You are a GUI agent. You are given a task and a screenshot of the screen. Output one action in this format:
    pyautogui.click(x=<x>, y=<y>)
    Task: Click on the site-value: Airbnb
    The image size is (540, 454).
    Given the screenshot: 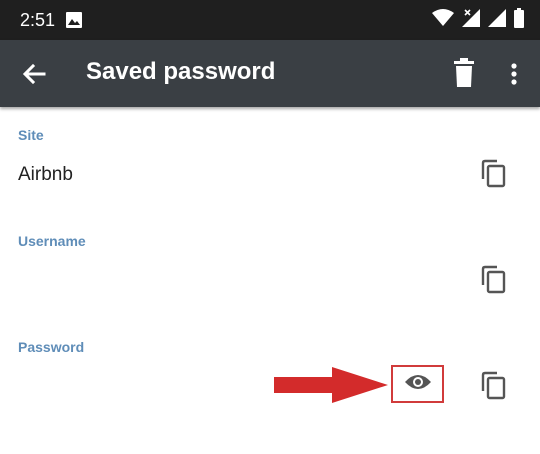 What is the action you would take?
    pyautogui.click(x=45, y=174)
    